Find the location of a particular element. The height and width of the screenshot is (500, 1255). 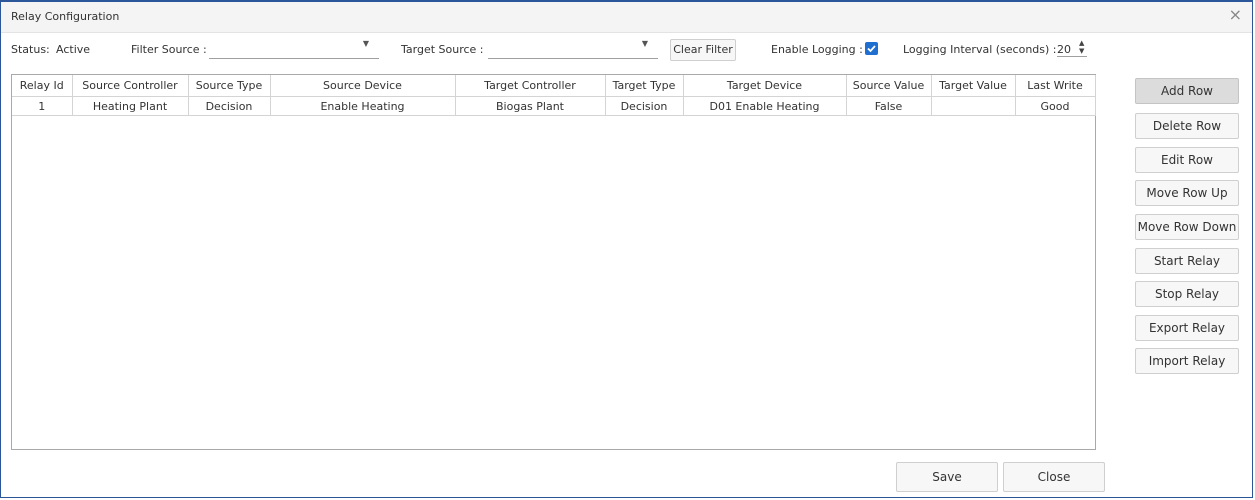

cell-target-controller: Biogas Plant is located at coordinates (530, 106).